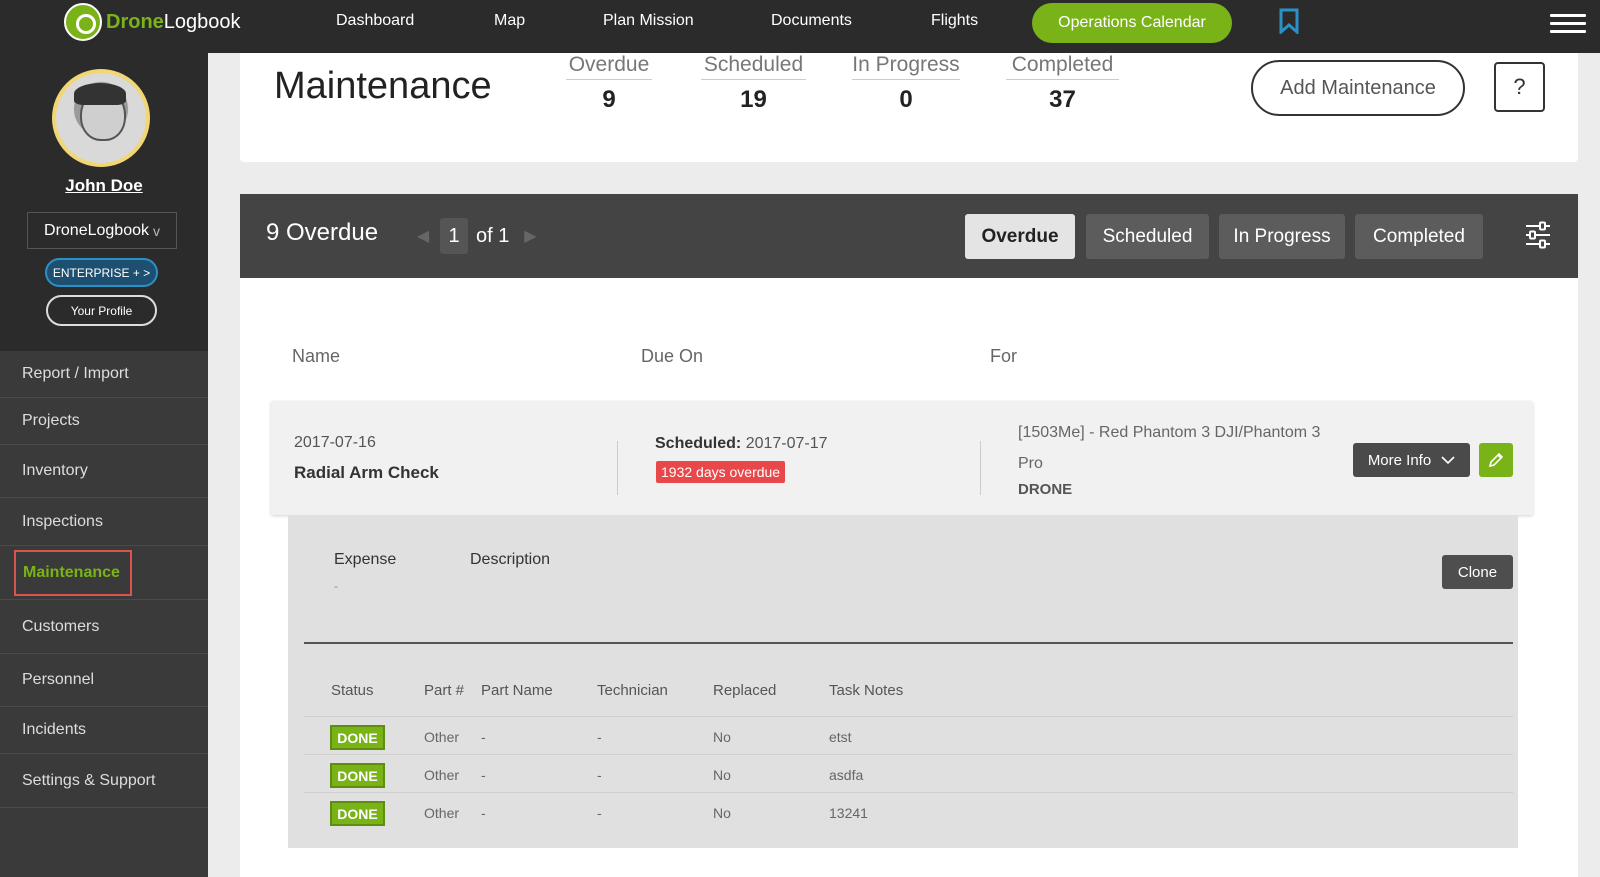 The image size is (1600, 877). What do you see at coordinates (476, 236) in the screenshot?
I see `pager: ◀ 1 of 1 ▶` at bounding box center [476, 236].